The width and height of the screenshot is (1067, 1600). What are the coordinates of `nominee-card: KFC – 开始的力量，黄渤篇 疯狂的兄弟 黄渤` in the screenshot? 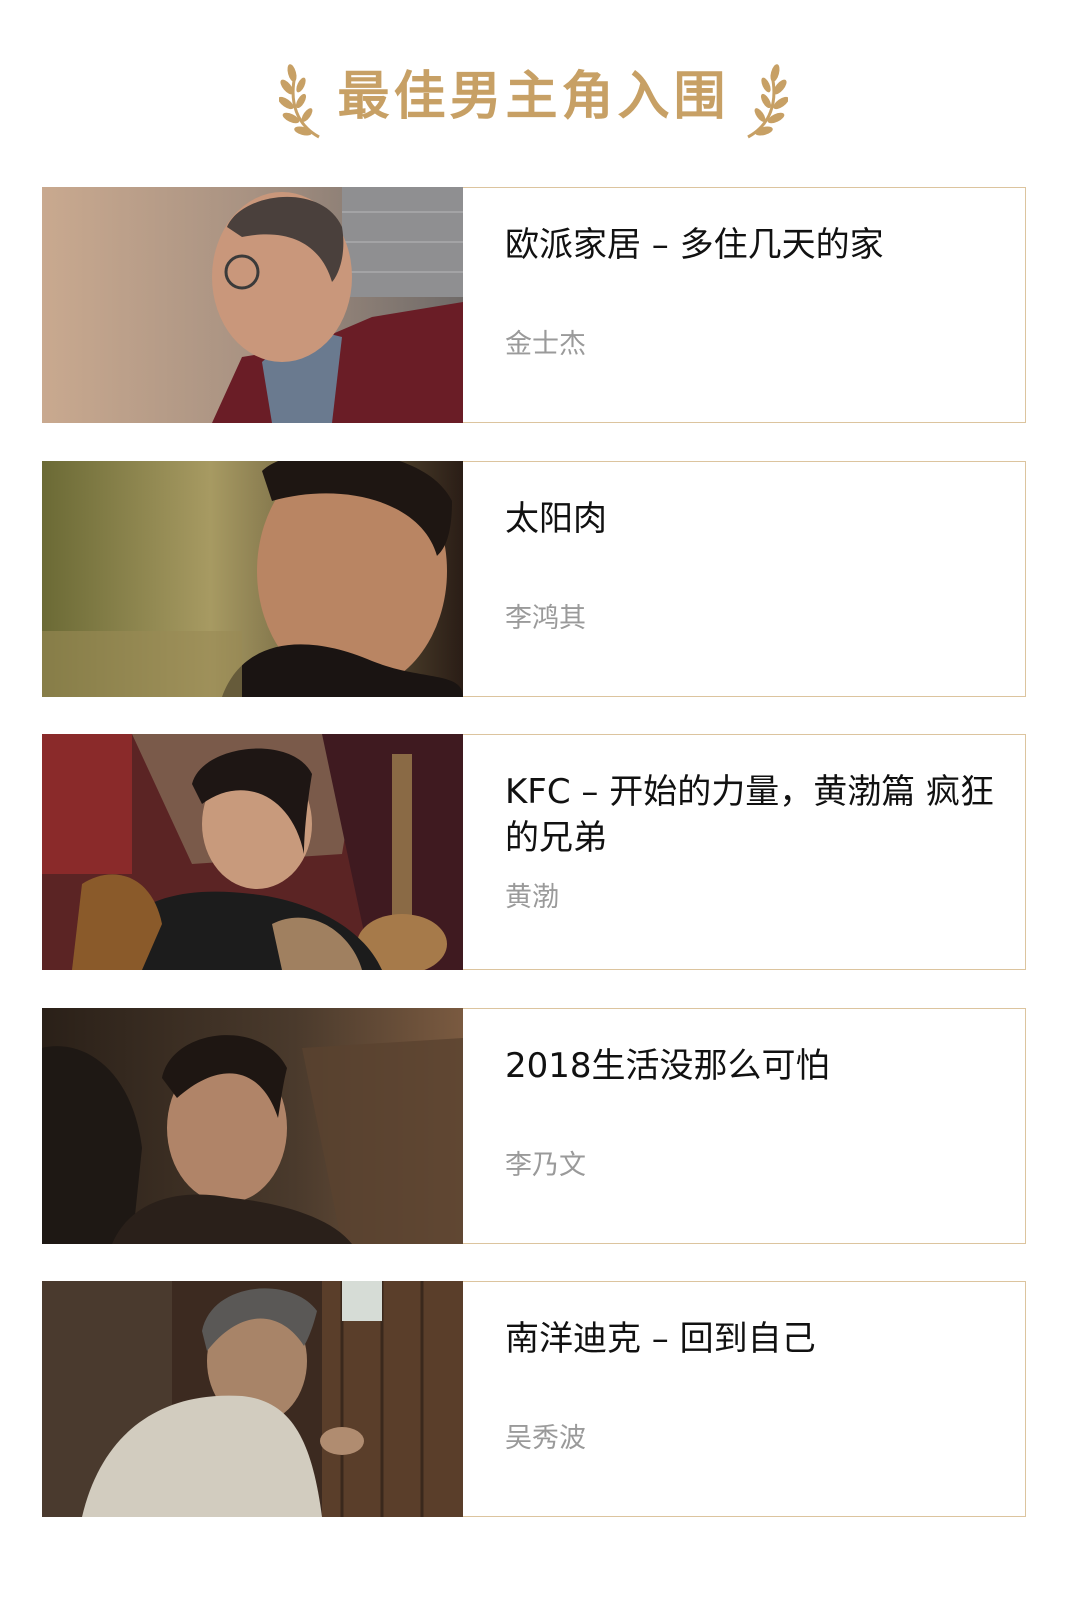 It's located at (534, 852).